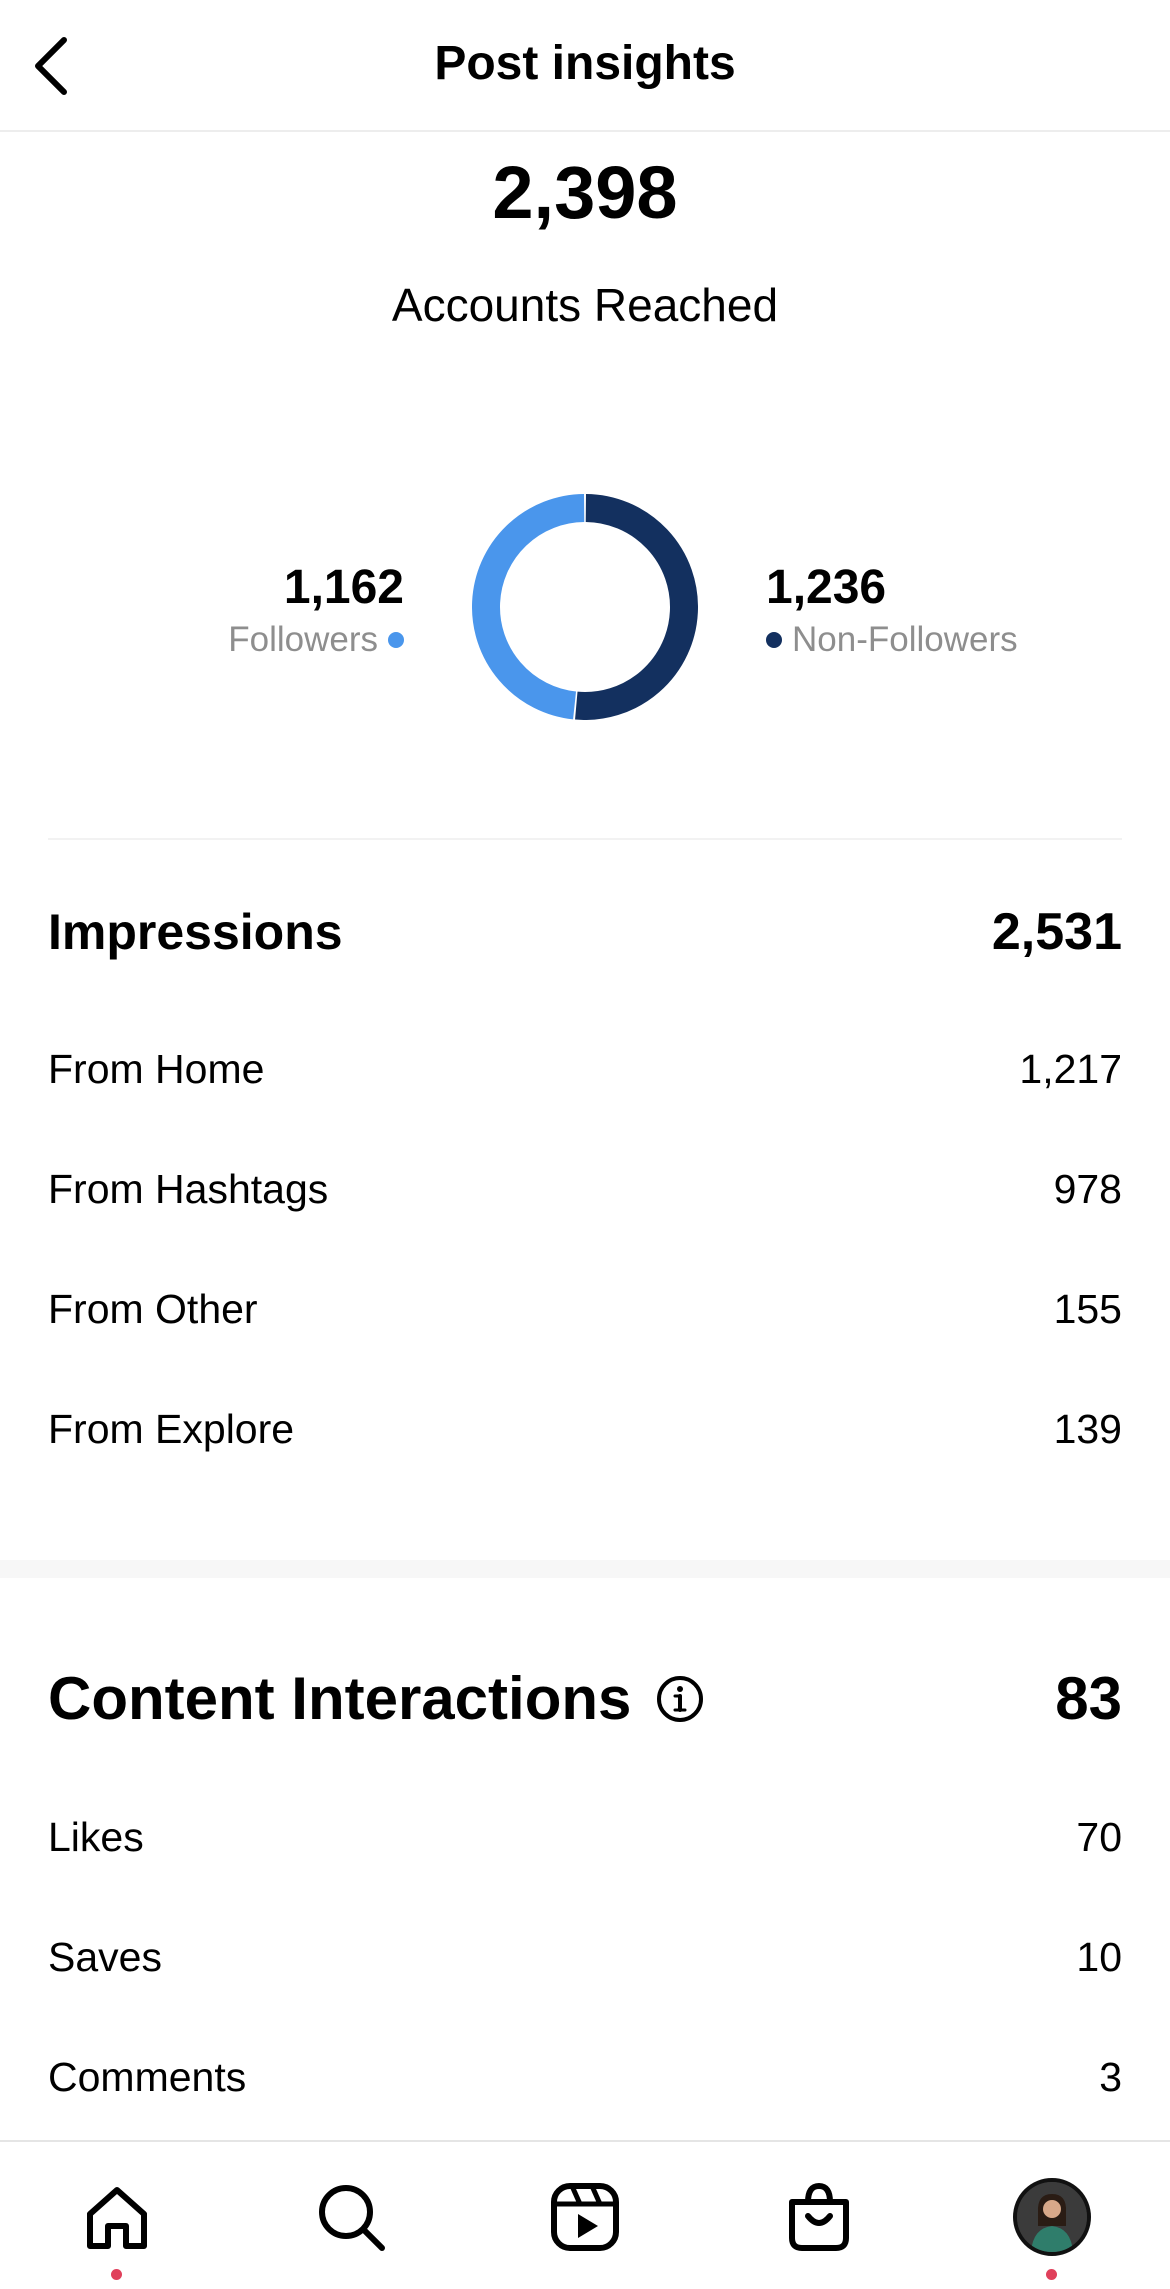 The image size is (1170, 2289). I want to click on top-bar: Post insights, so click(585, 66).